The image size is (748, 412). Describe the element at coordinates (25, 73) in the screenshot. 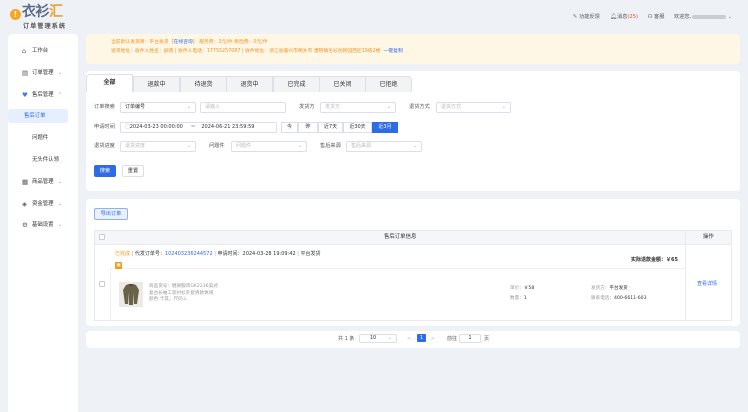

I see `document-icon: ▤` at that location.